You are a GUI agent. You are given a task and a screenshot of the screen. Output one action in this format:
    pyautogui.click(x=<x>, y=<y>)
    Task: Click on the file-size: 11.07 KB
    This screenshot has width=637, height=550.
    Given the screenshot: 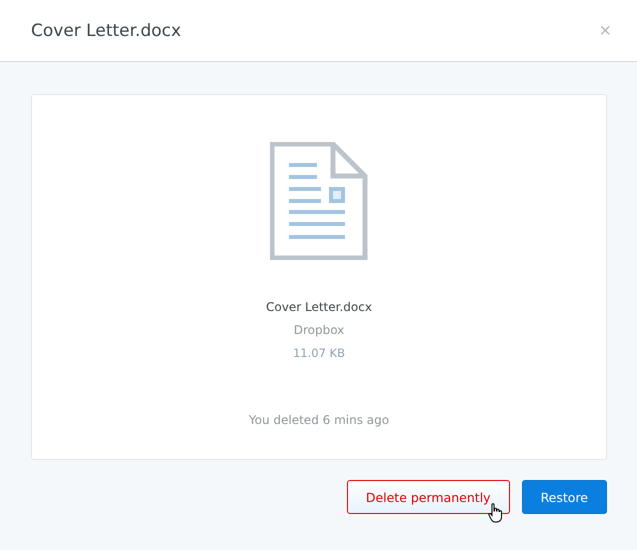 What is the action you would take?
    pyautogui.click(x=318, y=353)
    